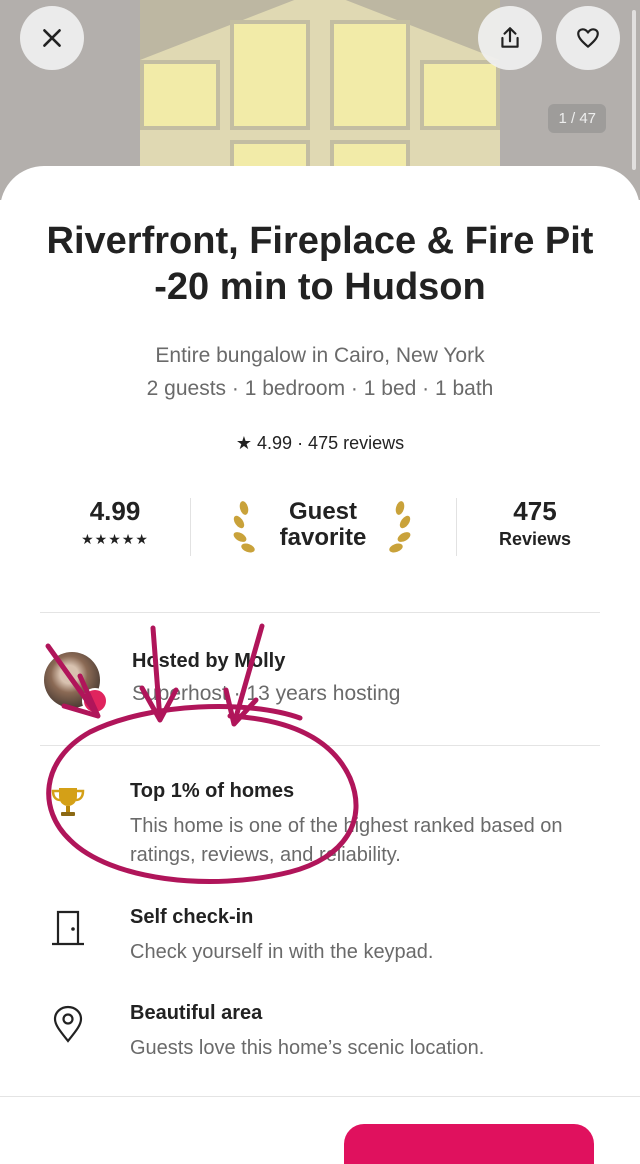 This screenshot has width=640, height=1164. I want to click on reviews-label: Reviews, so click(535, 539).